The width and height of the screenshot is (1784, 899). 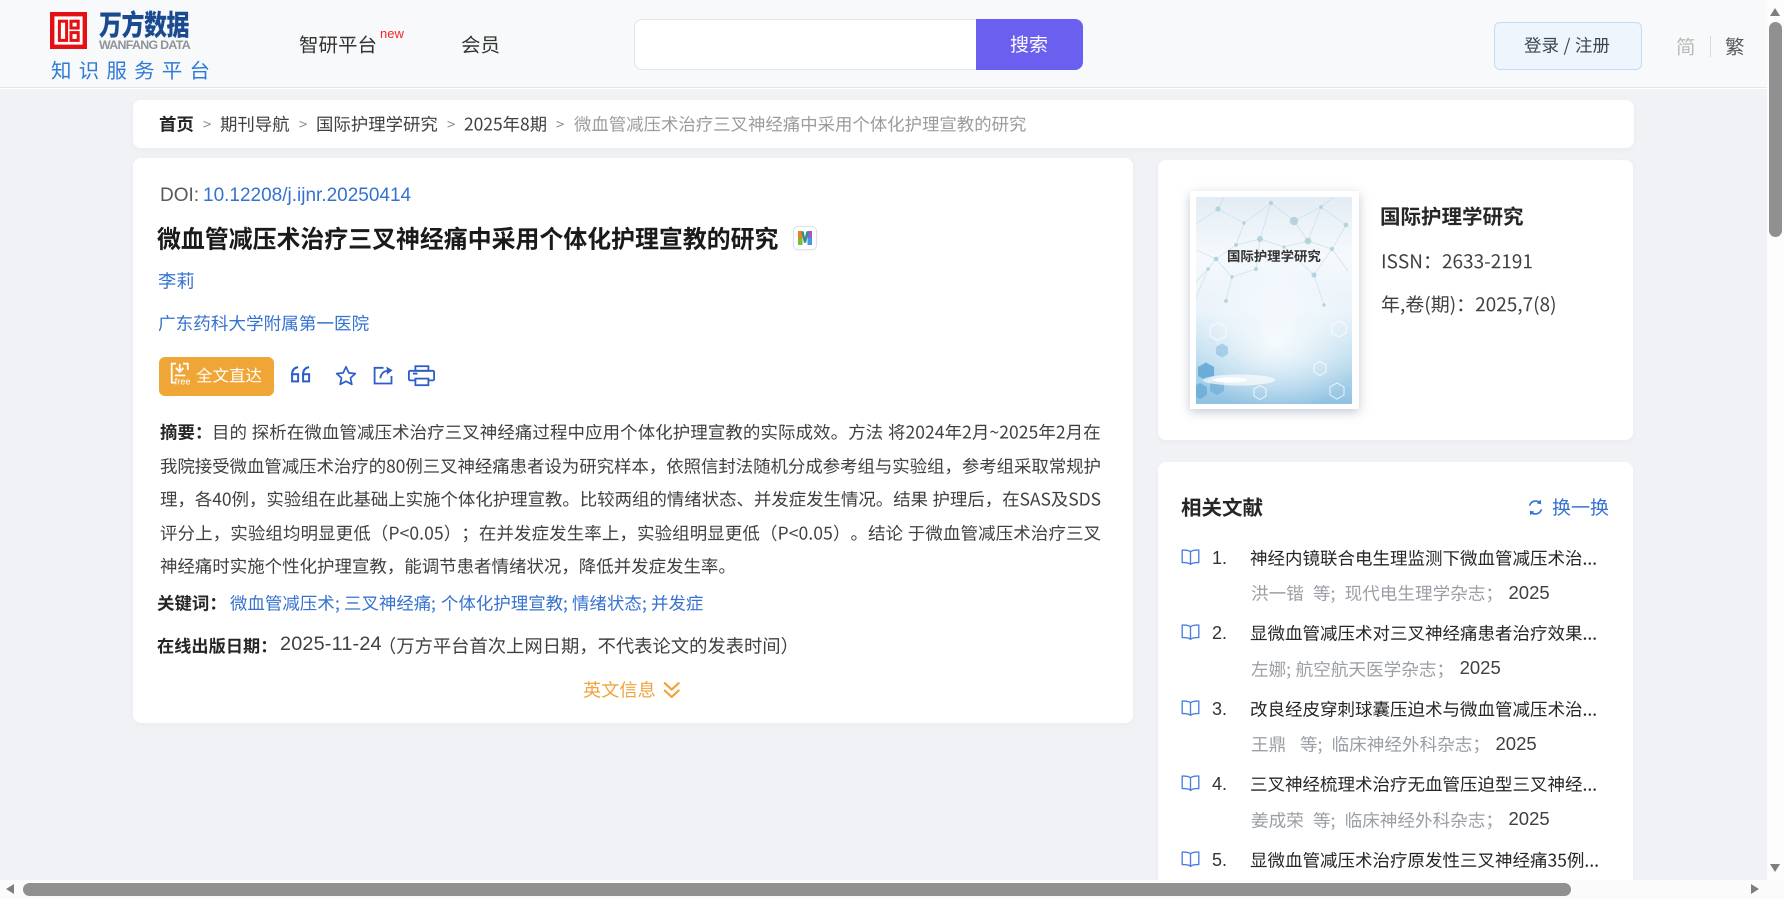 I want to click on svg-text: free, so click(x=183, y=382).